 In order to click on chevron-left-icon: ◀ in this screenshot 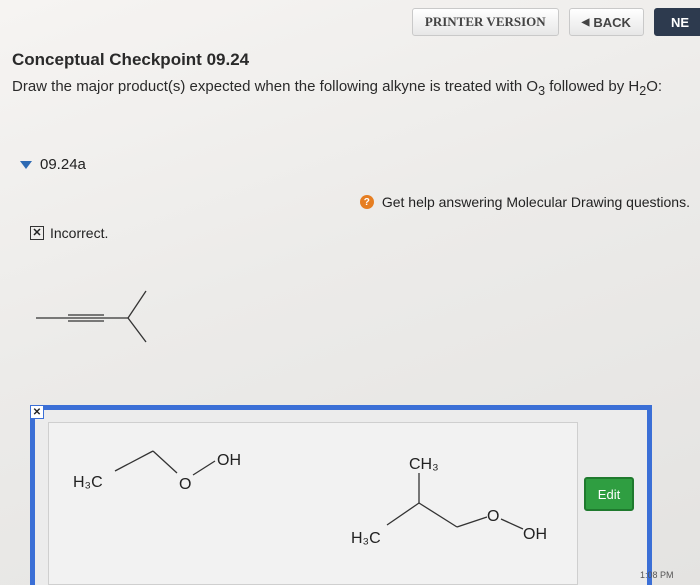, I will do `click(585, 22)`.